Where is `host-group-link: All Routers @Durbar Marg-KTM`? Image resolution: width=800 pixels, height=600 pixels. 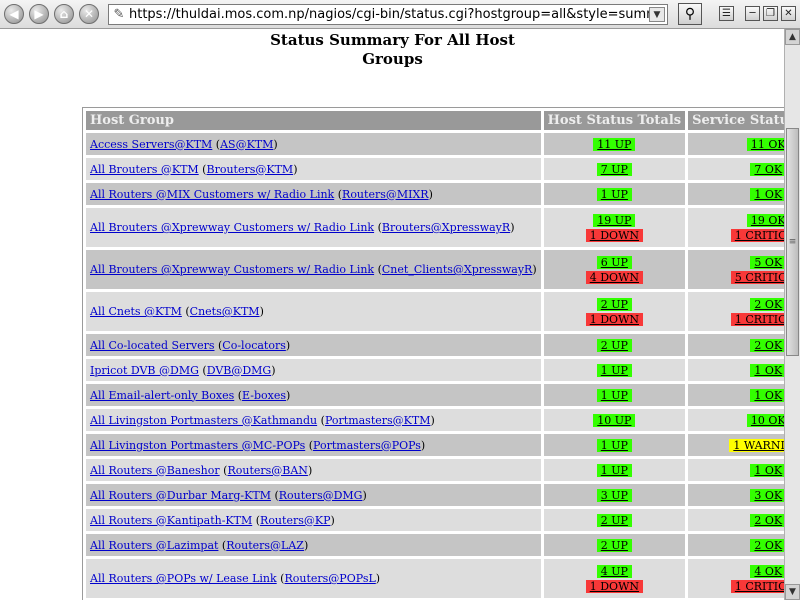
host-group-link: All Routers @Durbar Marg-KTM is located at coordinates (180, 495).